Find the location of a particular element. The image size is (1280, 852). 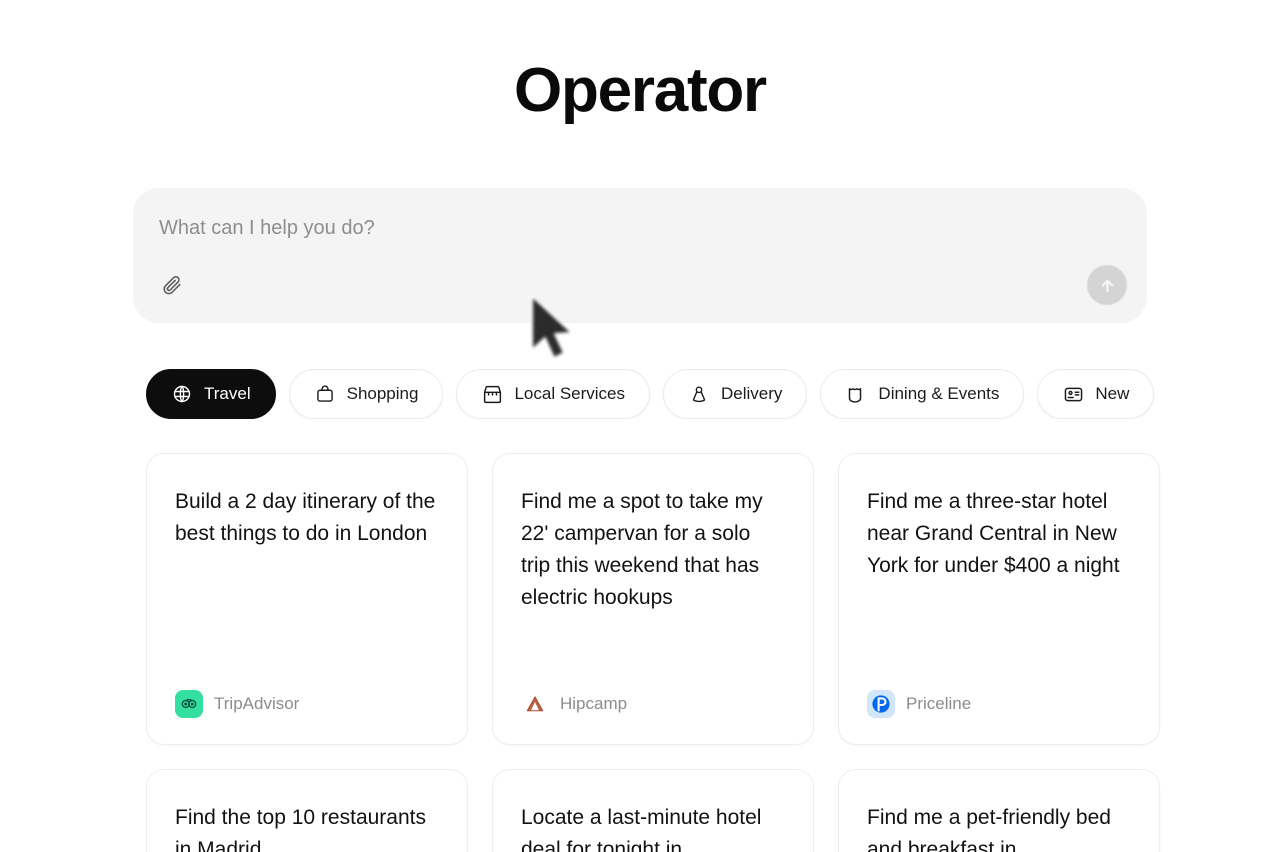

suggestion-card: Find the top 10 restaurants in Madrid is located at coordinates (307, 810).